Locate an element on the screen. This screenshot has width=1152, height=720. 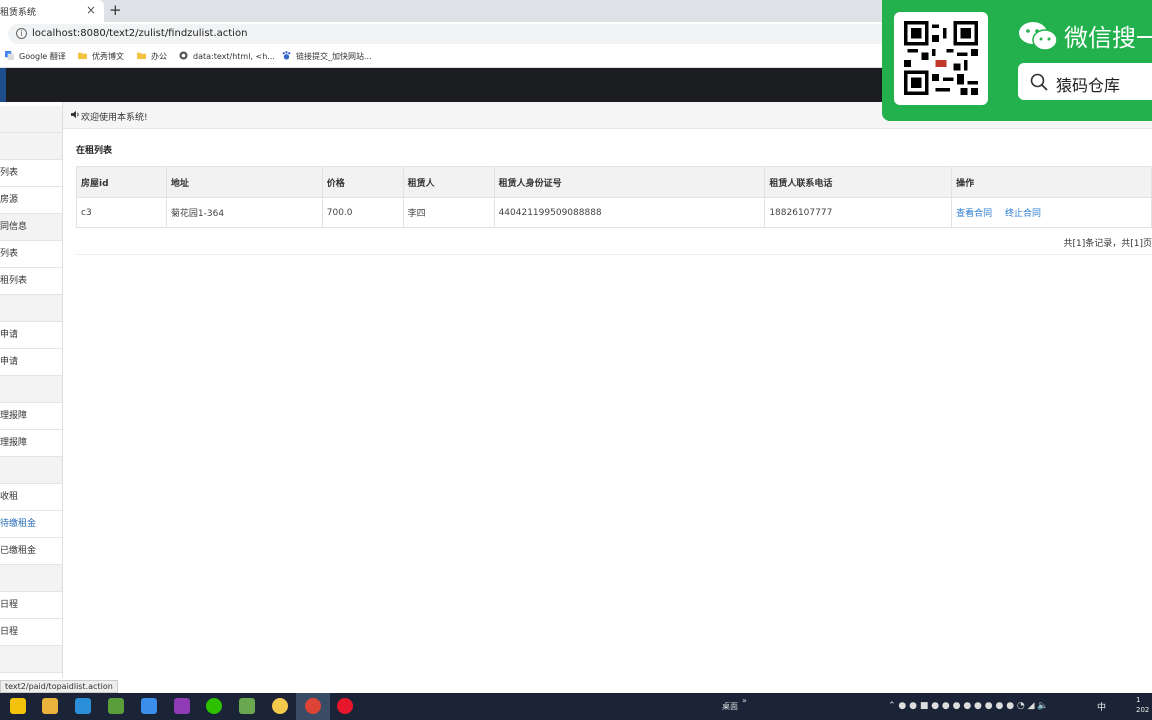
qr-code is located at coordinates (941, 58).